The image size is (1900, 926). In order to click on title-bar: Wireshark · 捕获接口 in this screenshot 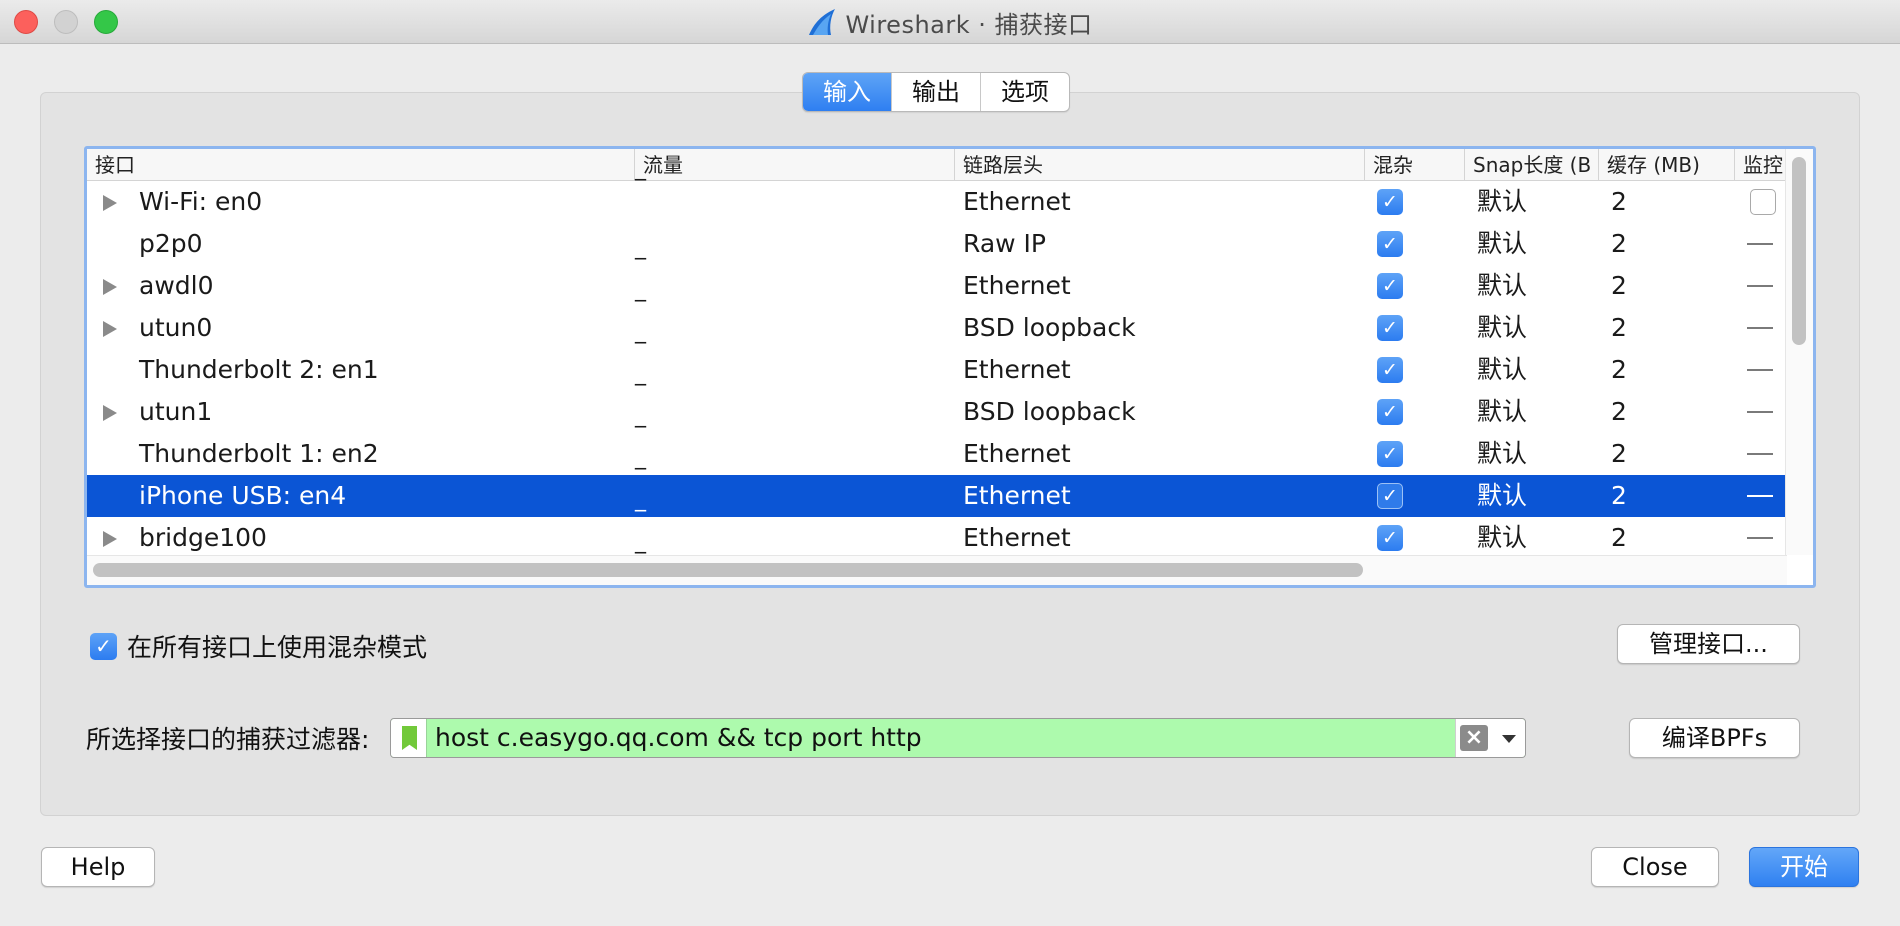, I will do `click(950, 22)`.